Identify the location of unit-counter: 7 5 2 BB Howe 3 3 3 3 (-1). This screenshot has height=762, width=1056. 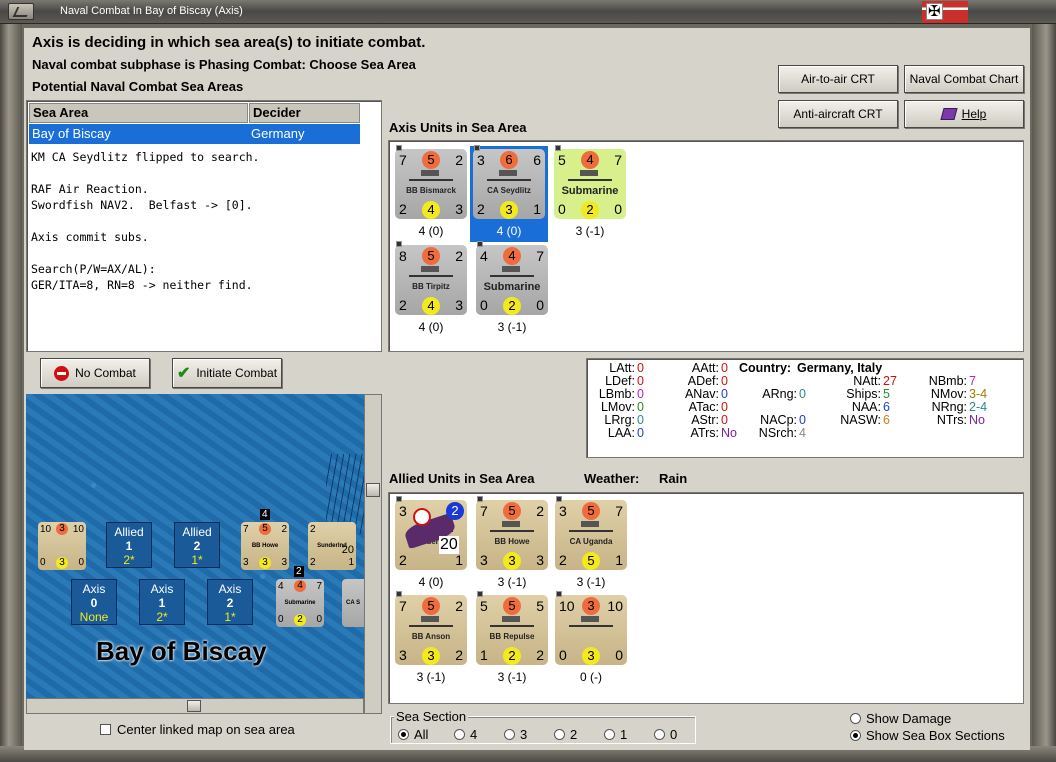
(512, 544).